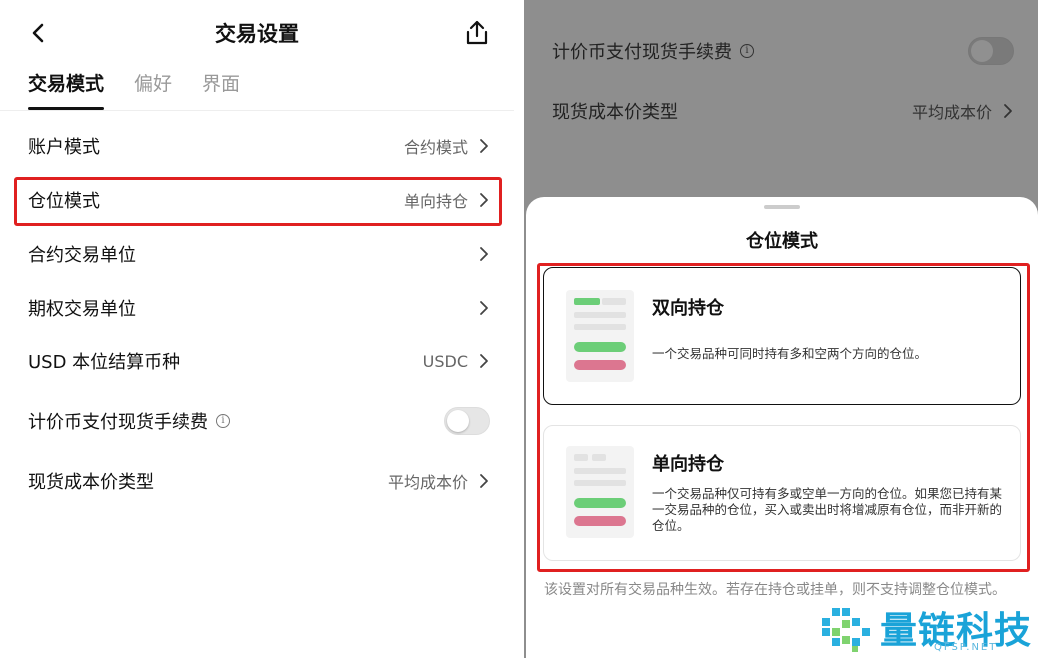  I want to click on watermark-subtext: QFSP.NET, so click(966, 647).